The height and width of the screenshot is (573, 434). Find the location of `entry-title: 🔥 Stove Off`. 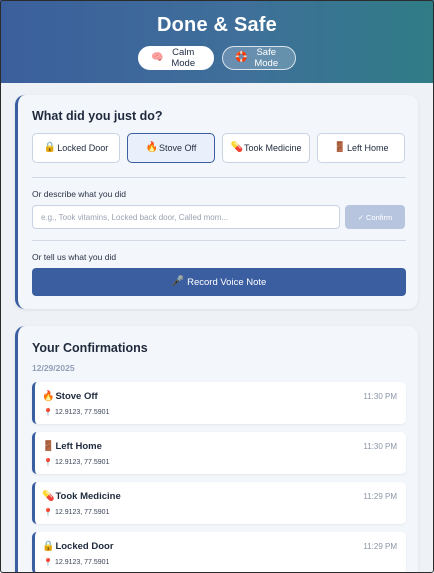

entry-title: 🔥 Stove Off is located at coordinates (70, 396).